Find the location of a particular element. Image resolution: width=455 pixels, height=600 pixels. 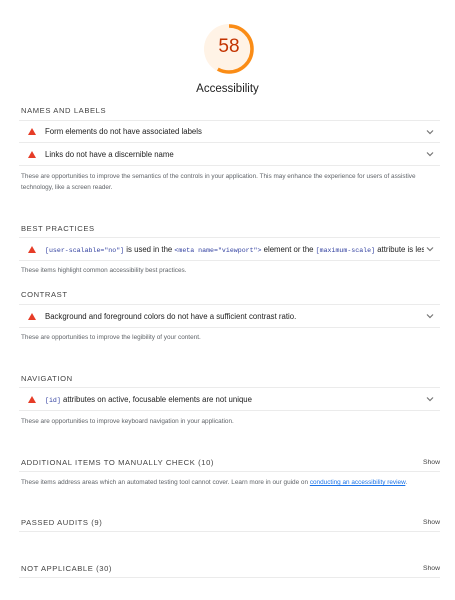

section-heading-best-practices: BEST PRACTICES is located at coordinates (58, 228).